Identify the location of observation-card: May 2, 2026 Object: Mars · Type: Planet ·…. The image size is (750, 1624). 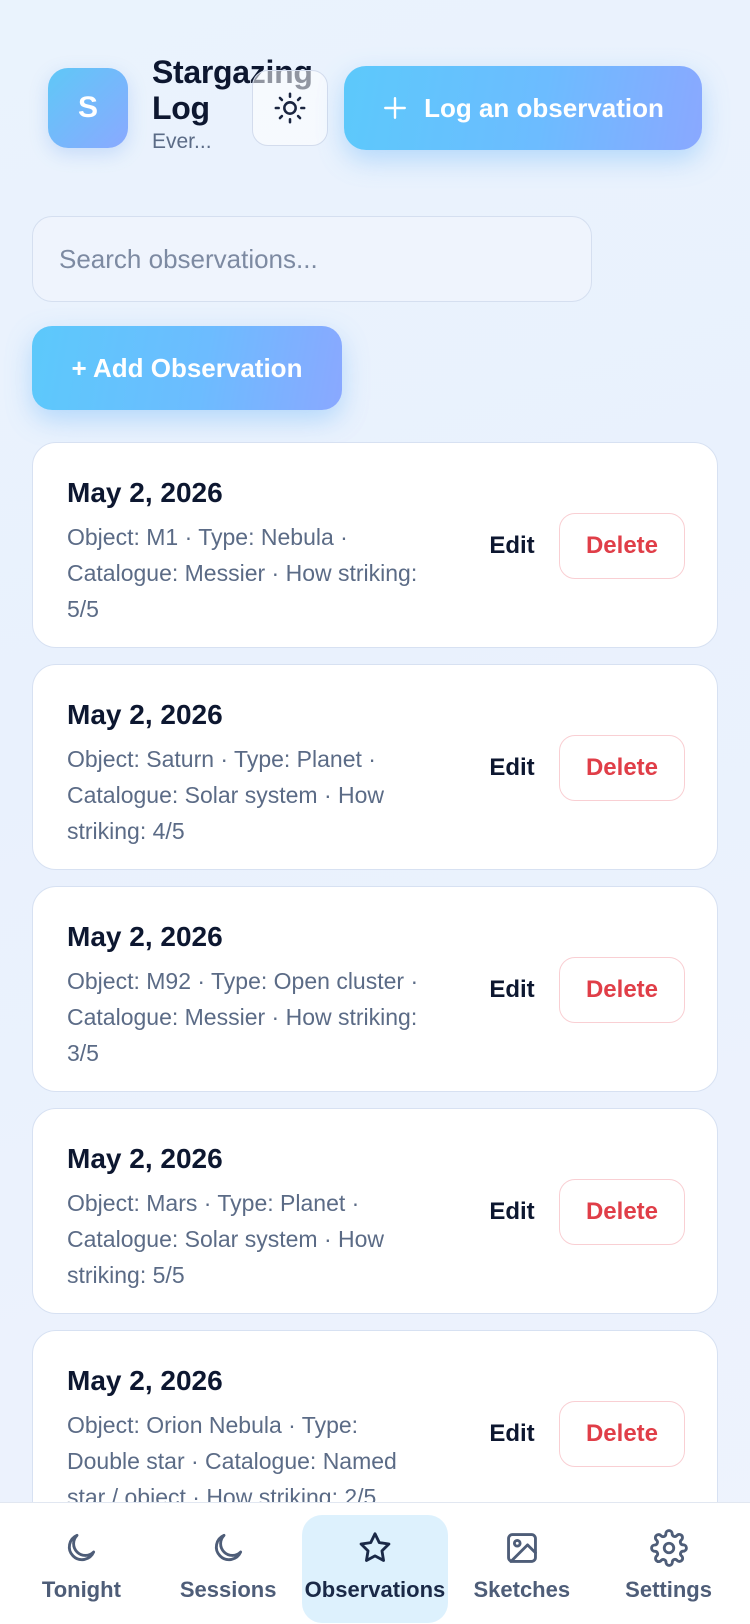
(375, 1211).